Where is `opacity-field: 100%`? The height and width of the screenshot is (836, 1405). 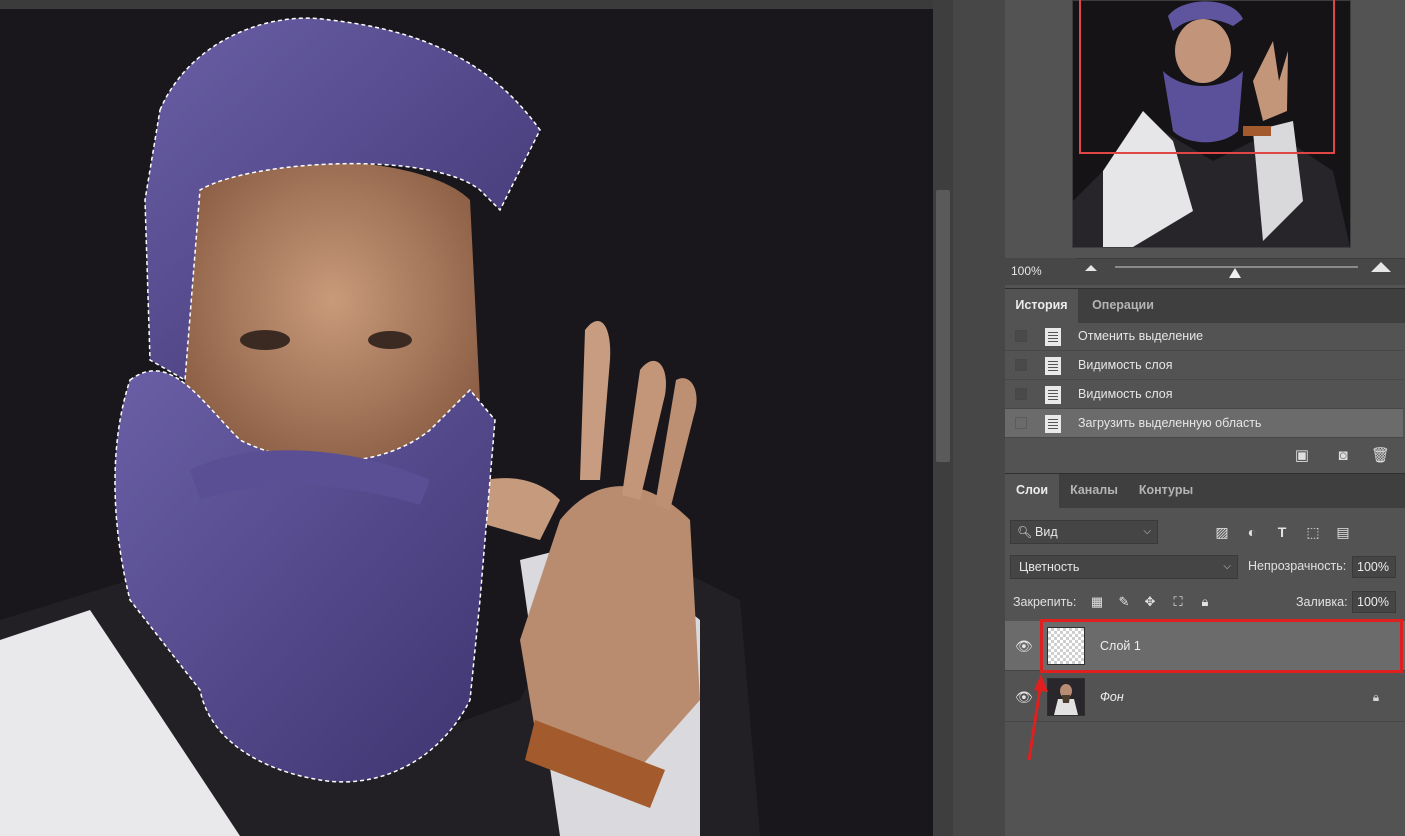
opacity-field: 100% is located at coordinates (1374, 567).